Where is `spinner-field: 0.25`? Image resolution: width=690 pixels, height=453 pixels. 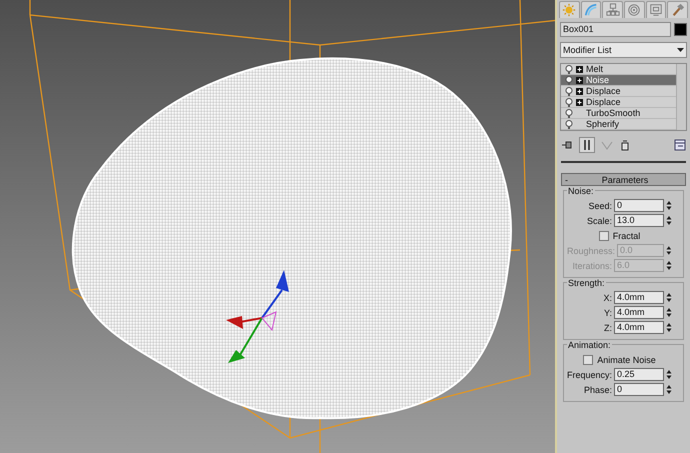 spinner-field: 0.25 is located at coordinates (639, 374).